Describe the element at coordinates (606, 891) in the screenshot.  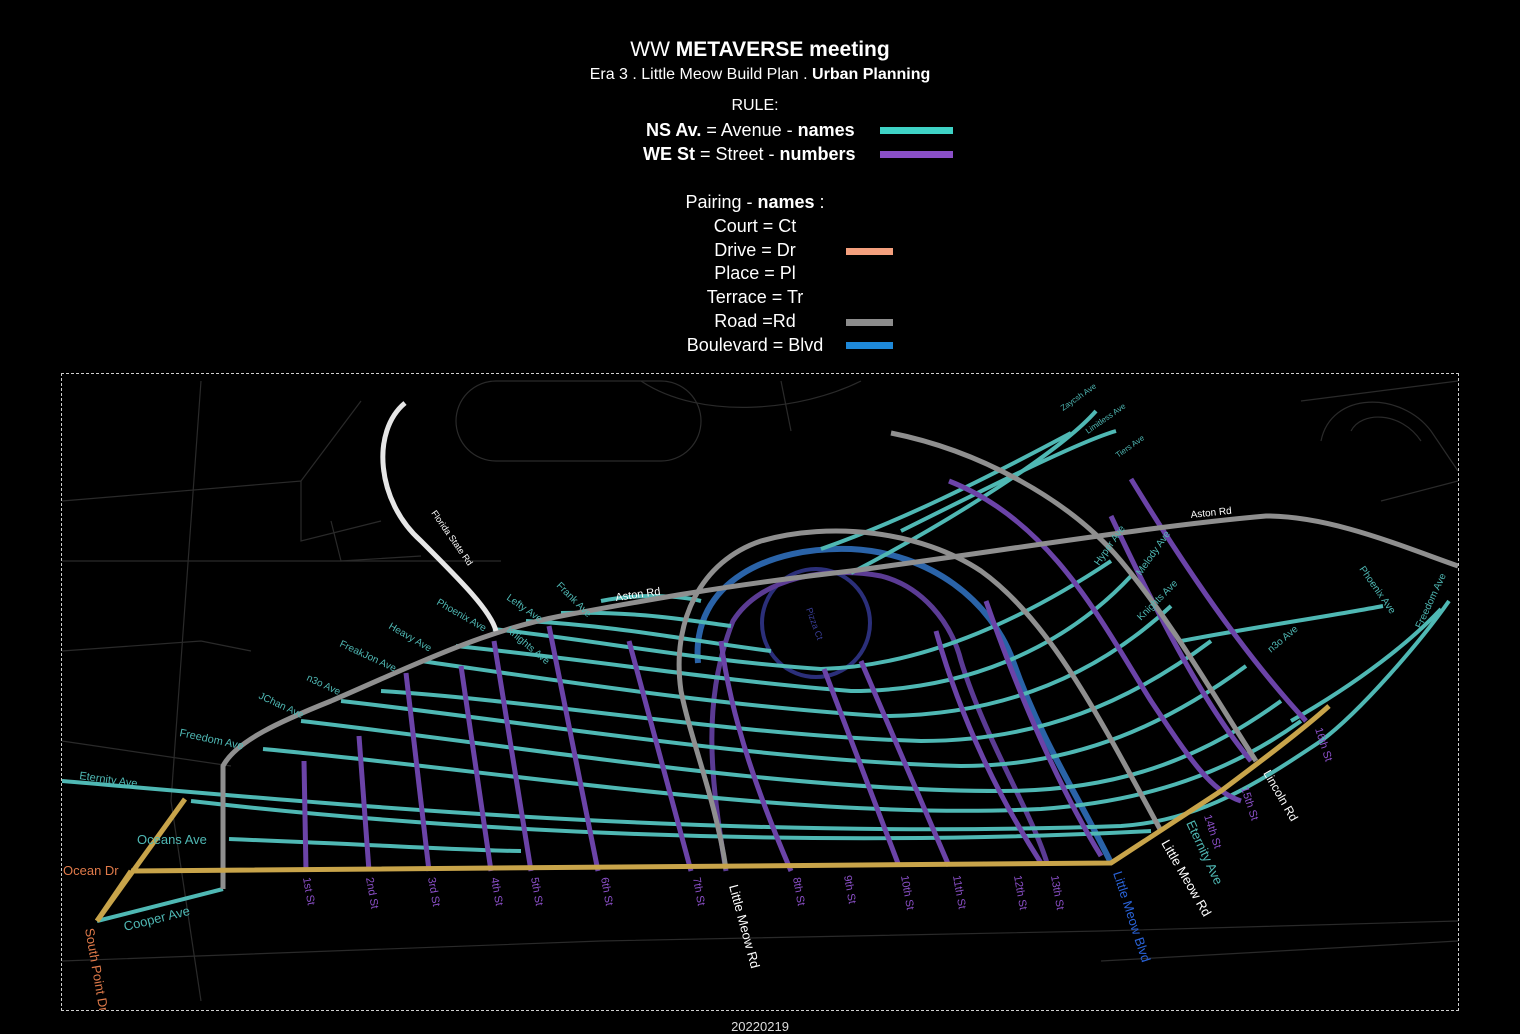
I see `street-label-6th: 6th St` at that location.